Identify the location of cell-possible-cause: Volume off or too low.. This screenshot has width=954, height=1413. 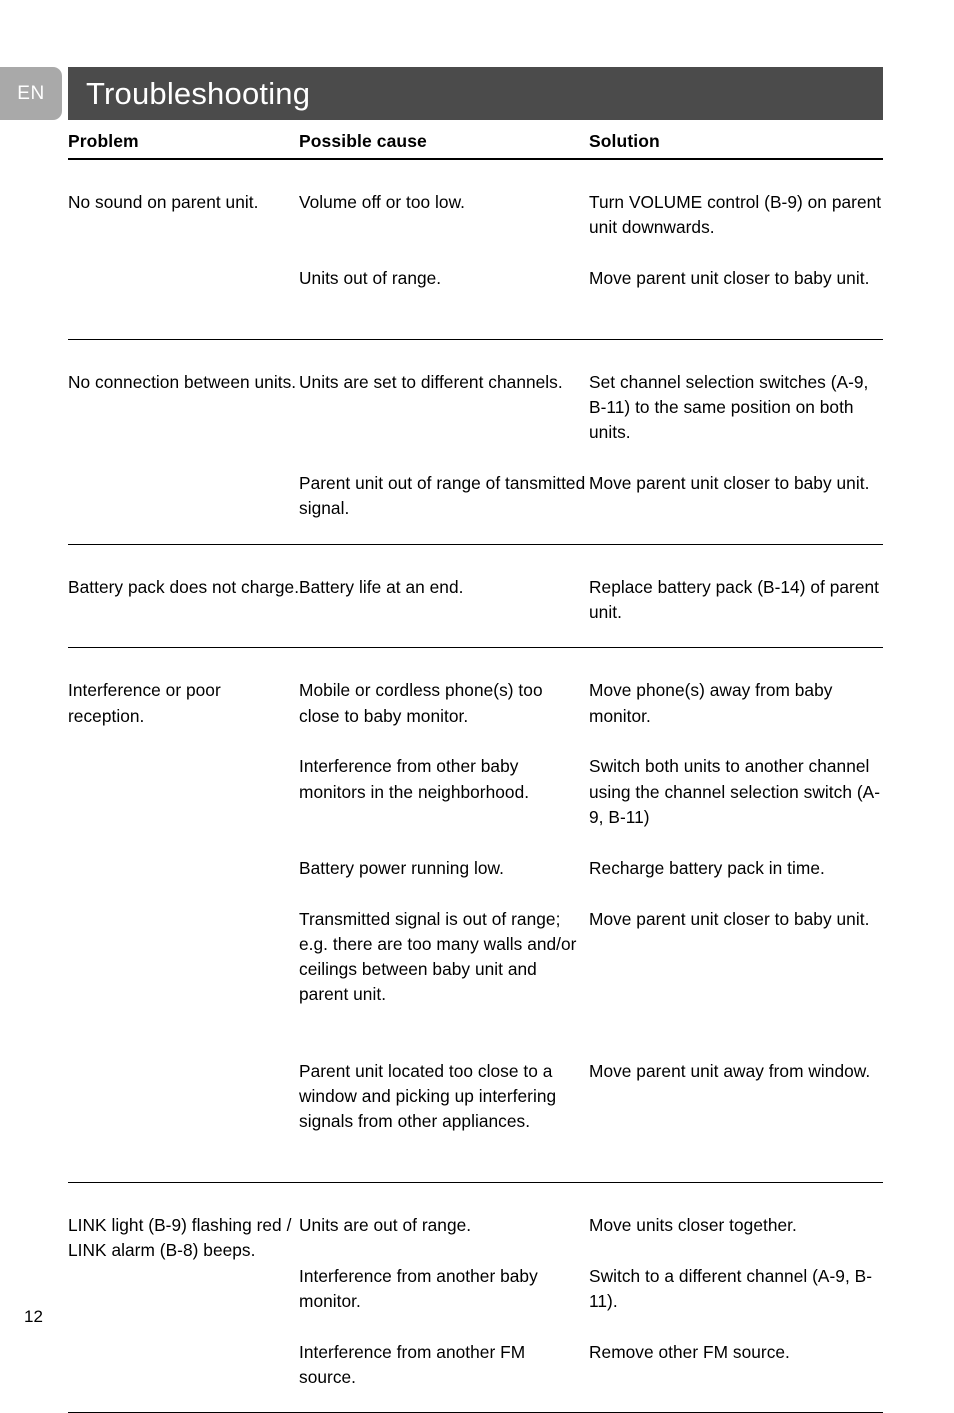
(382, 202).